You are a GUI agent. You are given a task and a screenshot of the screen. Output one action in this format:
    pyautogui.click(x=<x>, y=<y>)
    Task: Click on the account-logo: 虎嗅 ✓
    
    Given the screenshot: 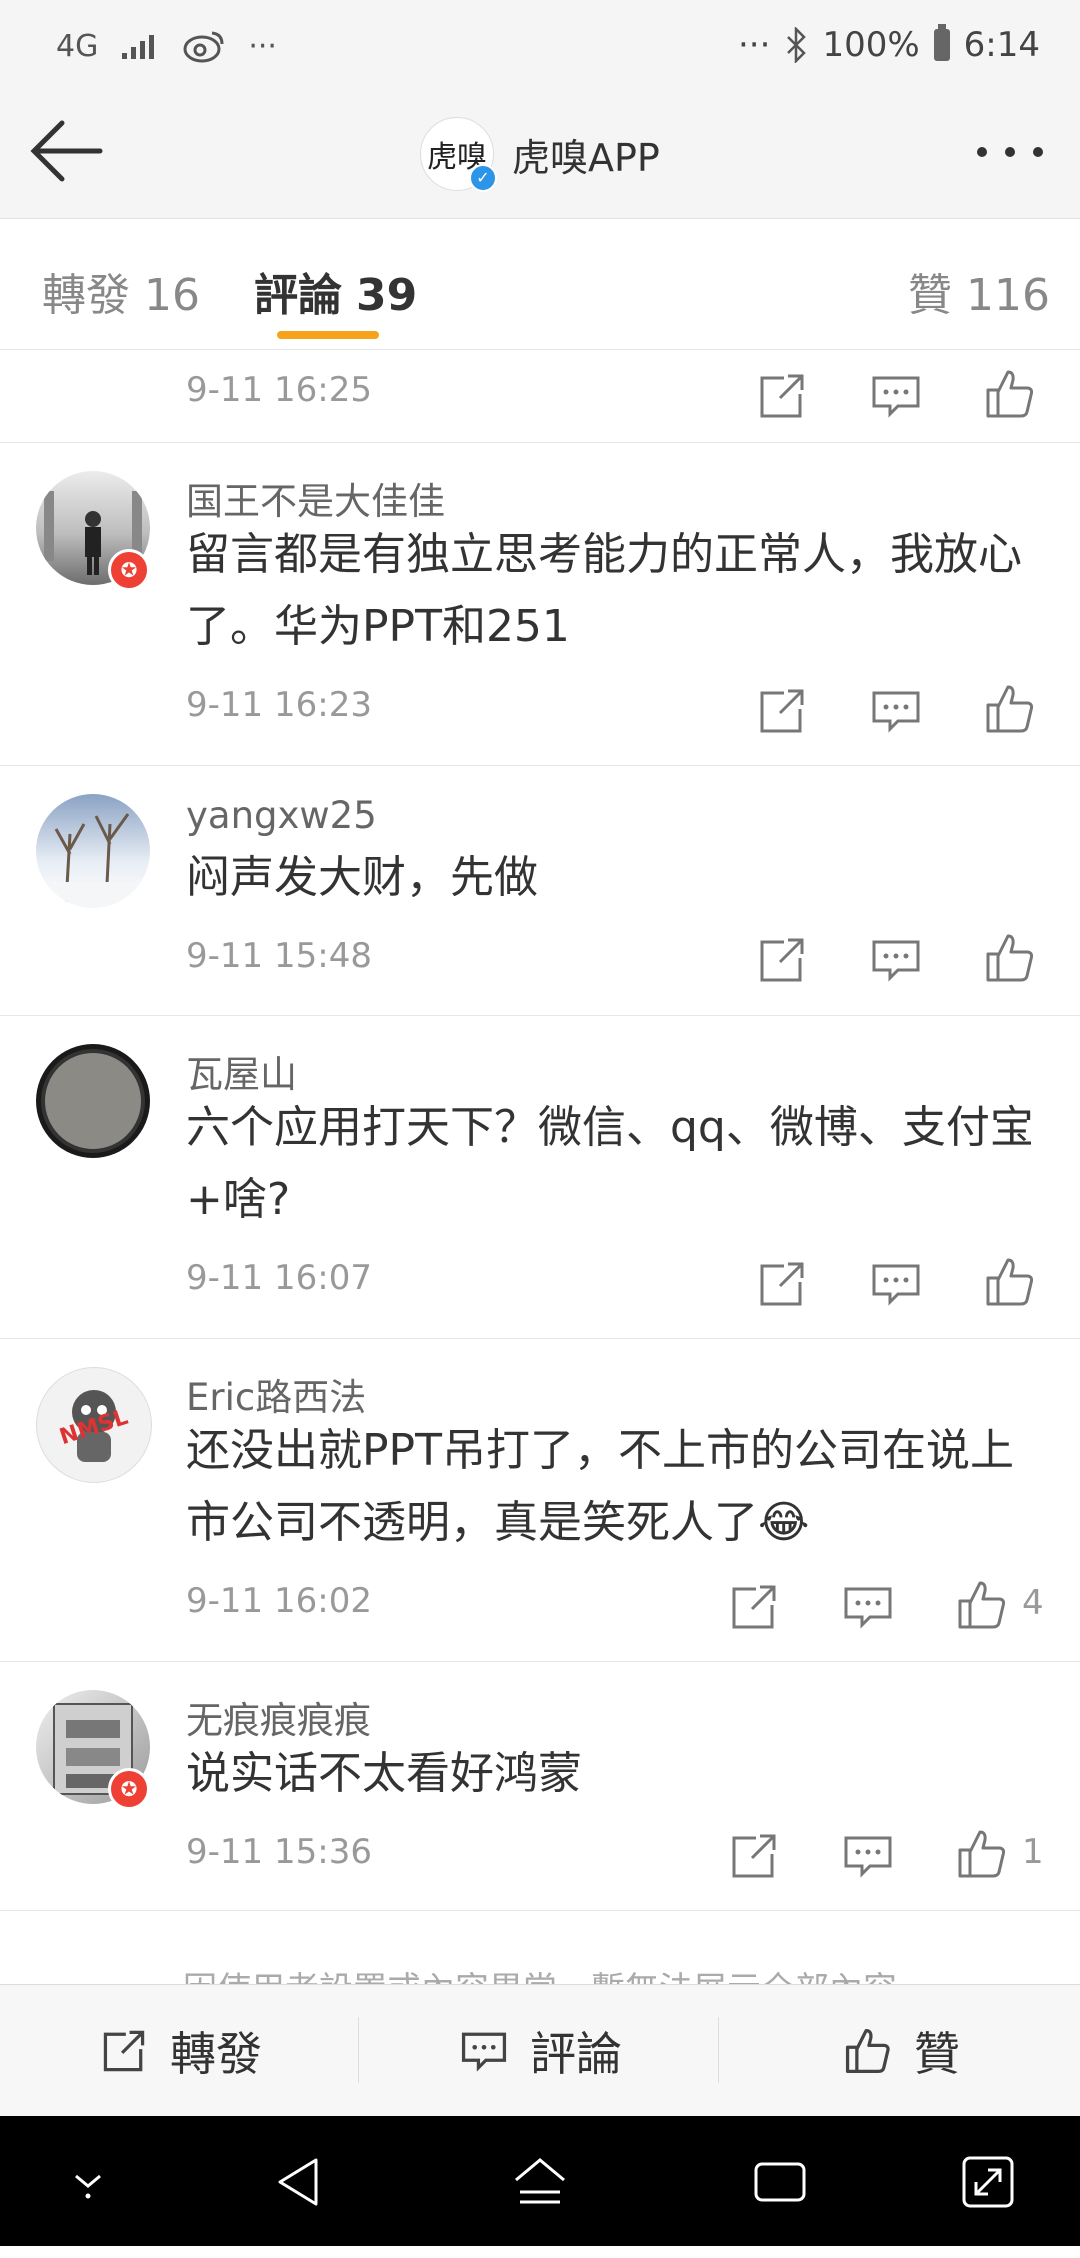 What is the action you would take?
    pyautogui.click(x=458, y=154)
    